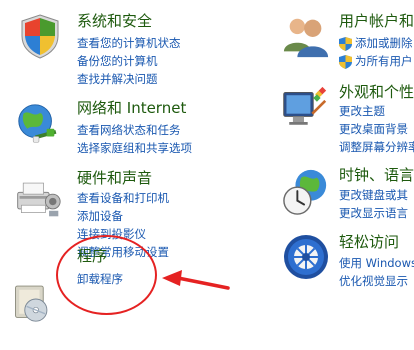 The width and height of the screenshot is (414, 350). What do you see at coordinates (38, 196) in the screenshot?
I see `printer-icon` at bounding box center [38, 196].